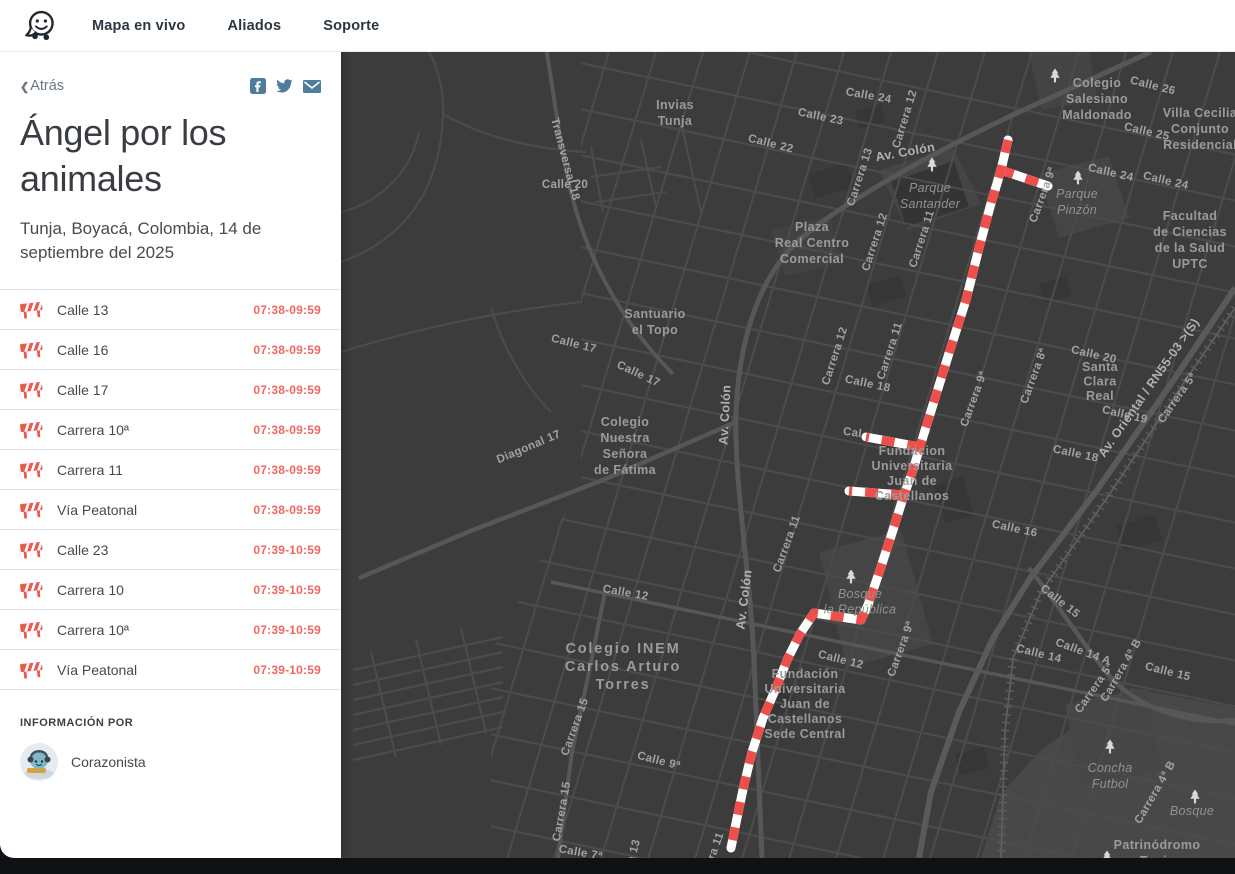  What do you see at coordinates (170, 590) in the screenshot?
I see `closure-row: Carrera 10 07:39-10:59` at bounding box center [170, 590].